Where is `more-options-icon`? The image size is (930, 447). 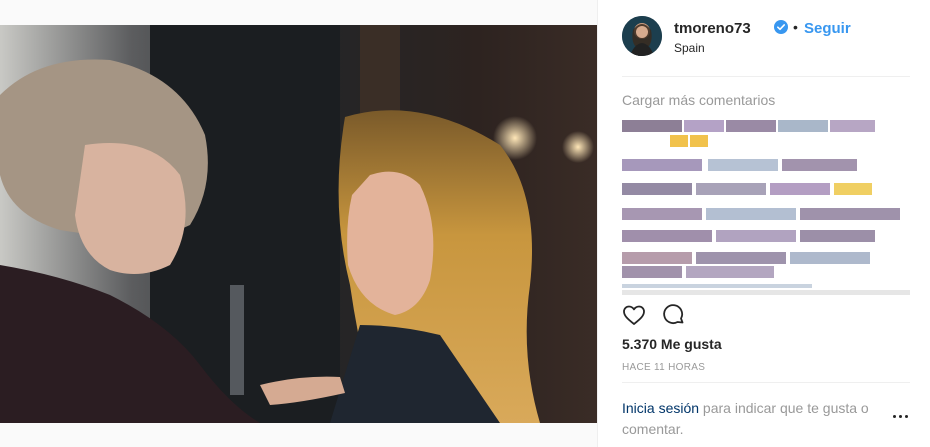
more-options-icon is located at coordinates (901, 417).